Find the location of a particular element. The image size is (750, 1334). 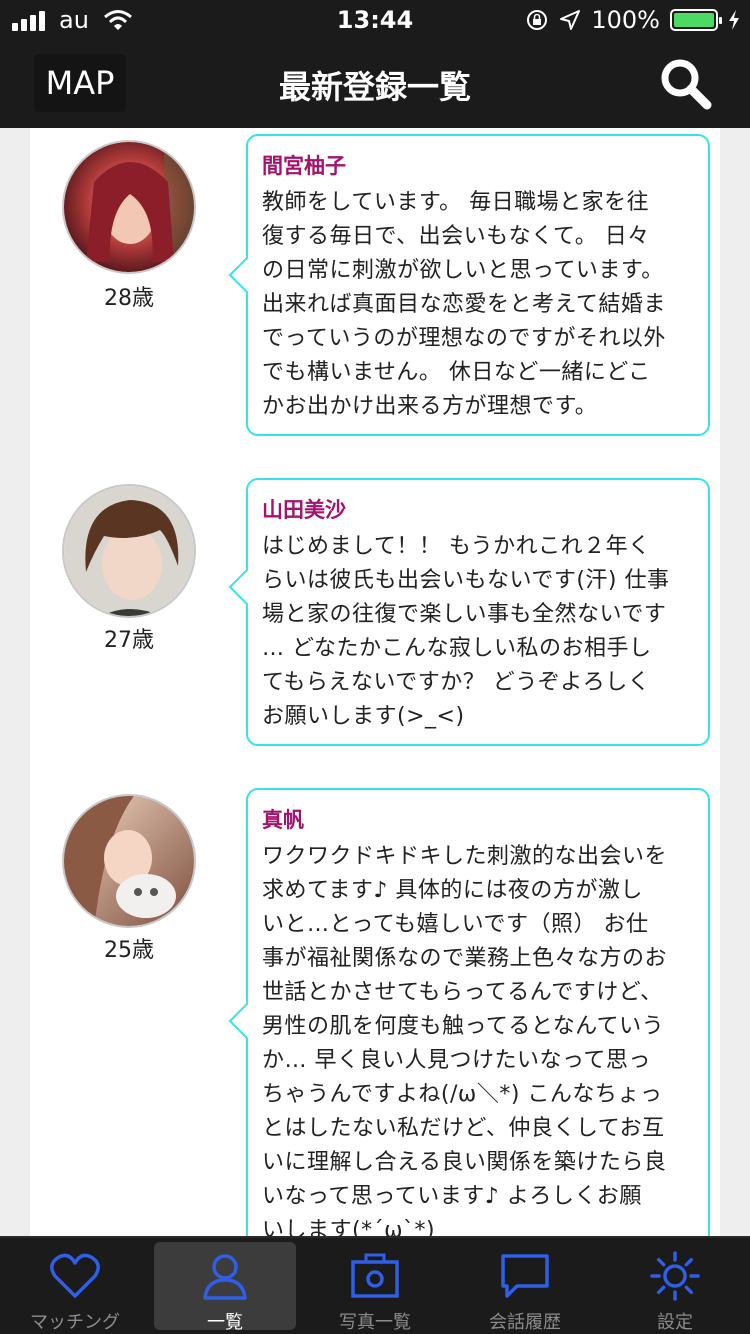

tab-bar: マッチング 一覧 写真一覧 会話履歴 設定 is located at coordinates (375, 1285).